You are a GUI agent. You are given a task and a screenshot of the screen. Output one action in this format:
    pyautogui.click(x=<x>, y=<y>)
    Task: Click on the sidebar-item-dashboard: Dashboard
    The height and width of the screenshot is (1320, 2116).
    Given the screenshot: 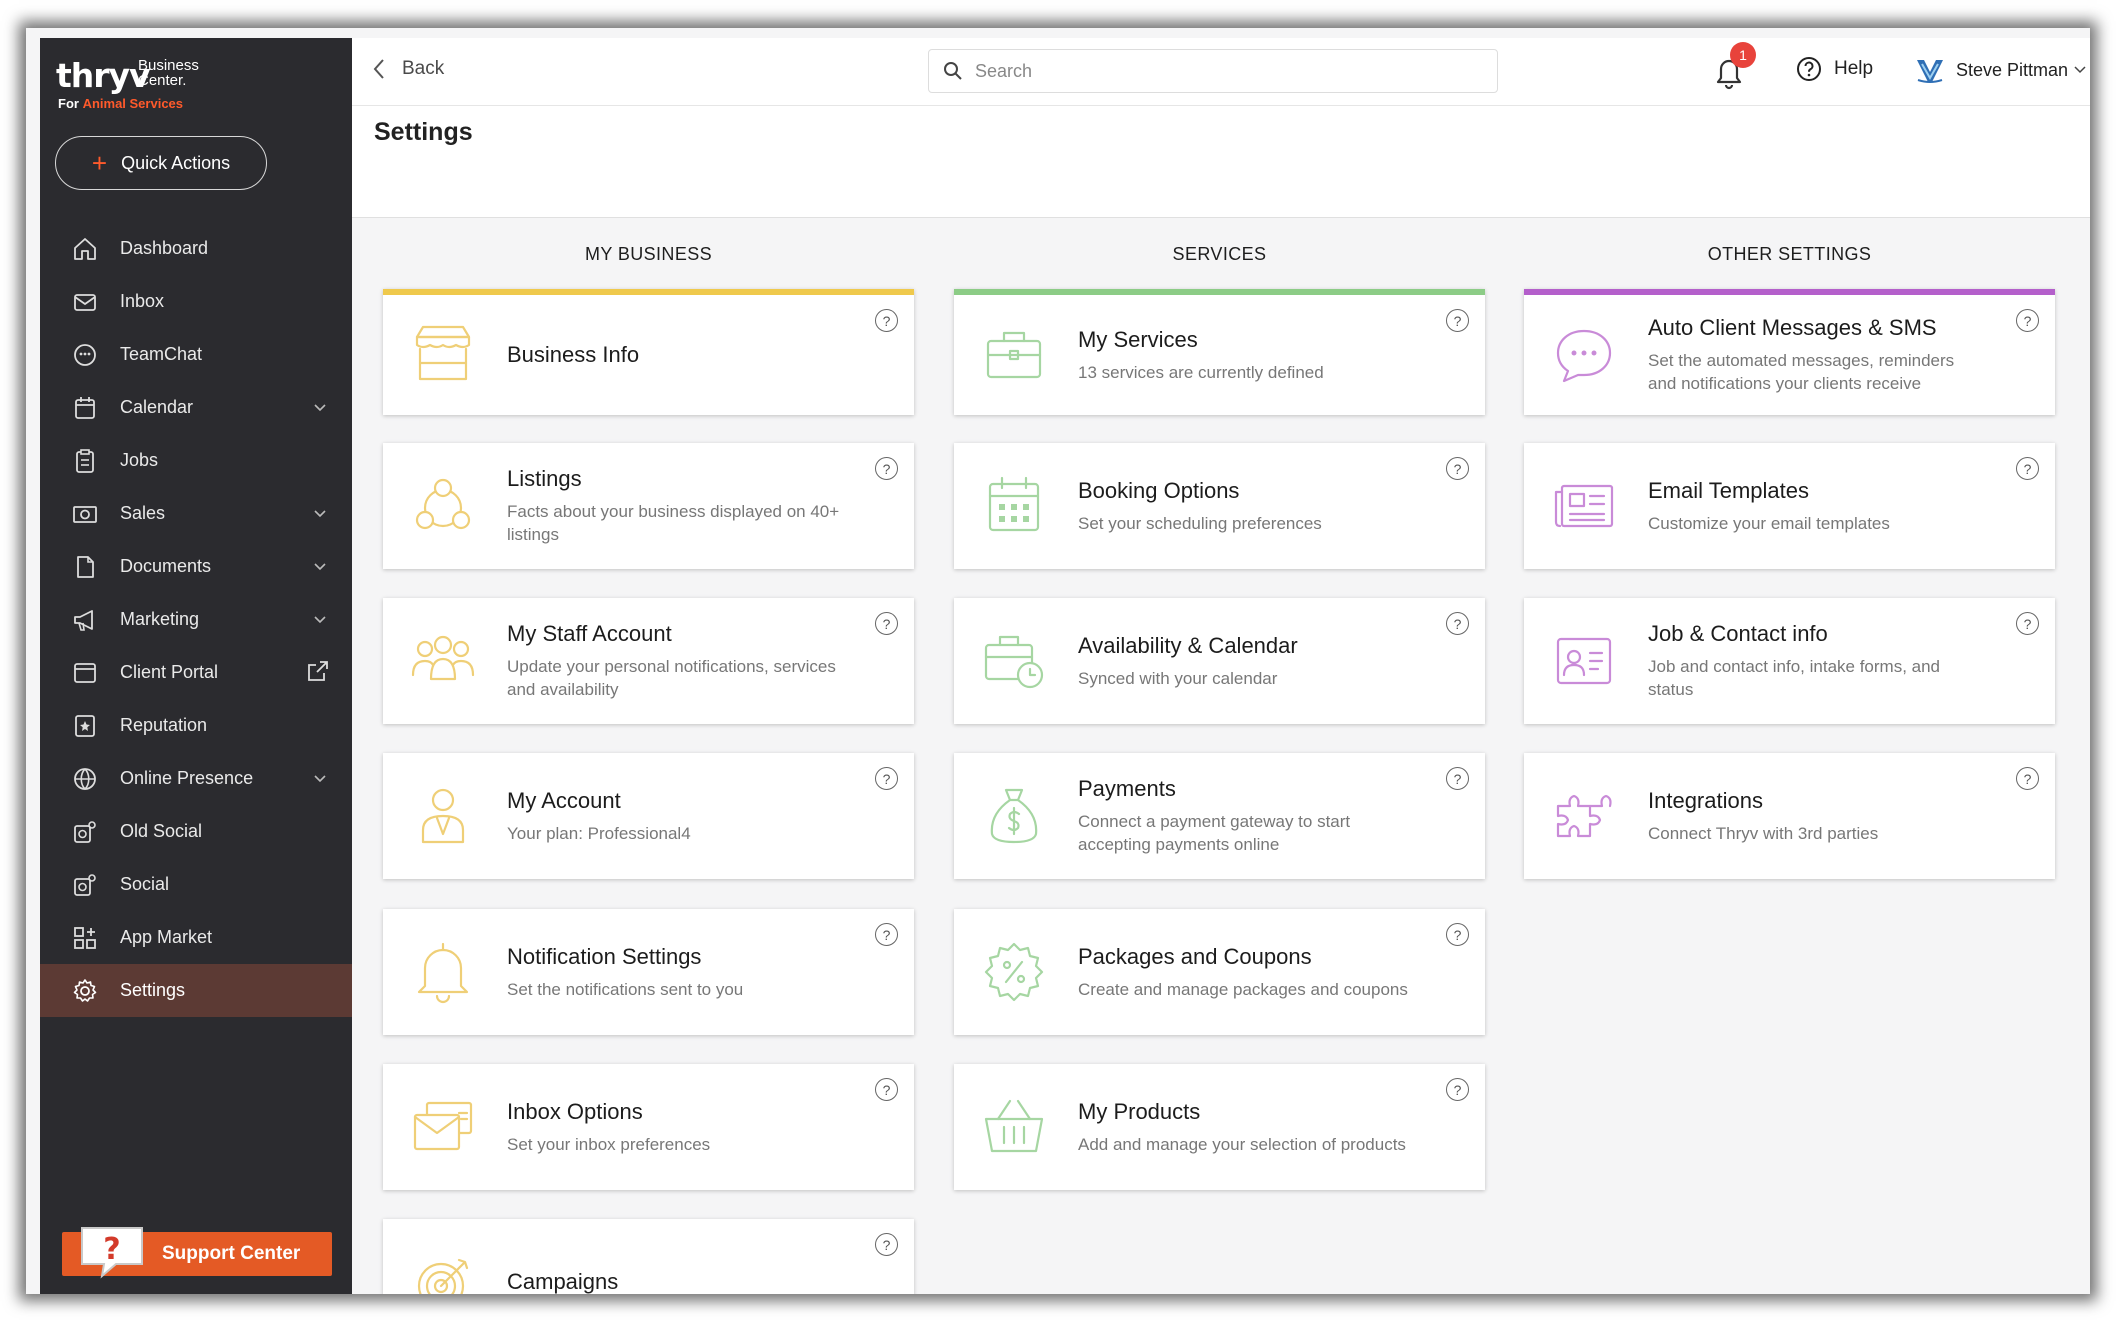 What is the action you would take?
    pyautogui.click(x=196, y=248)
    